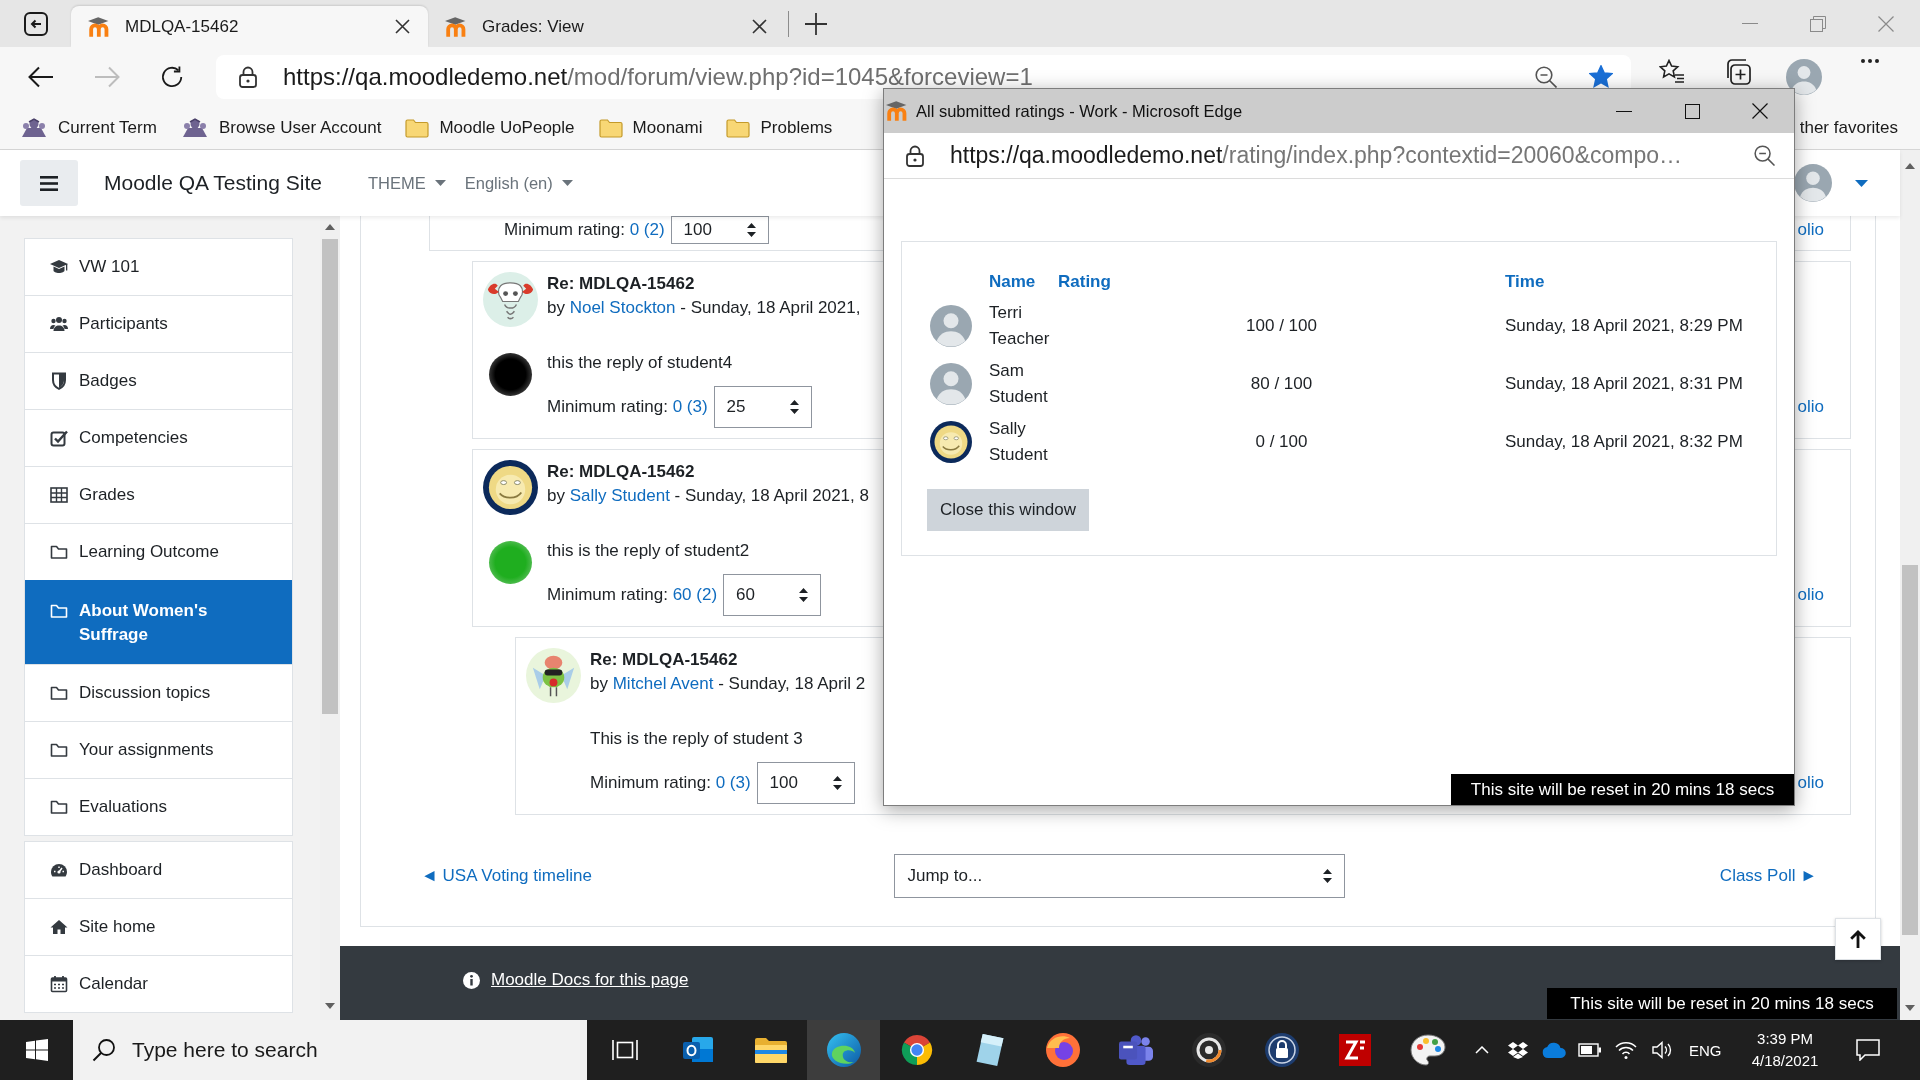  I want to click on nav-dropdown: THEME, so click(407, 183).